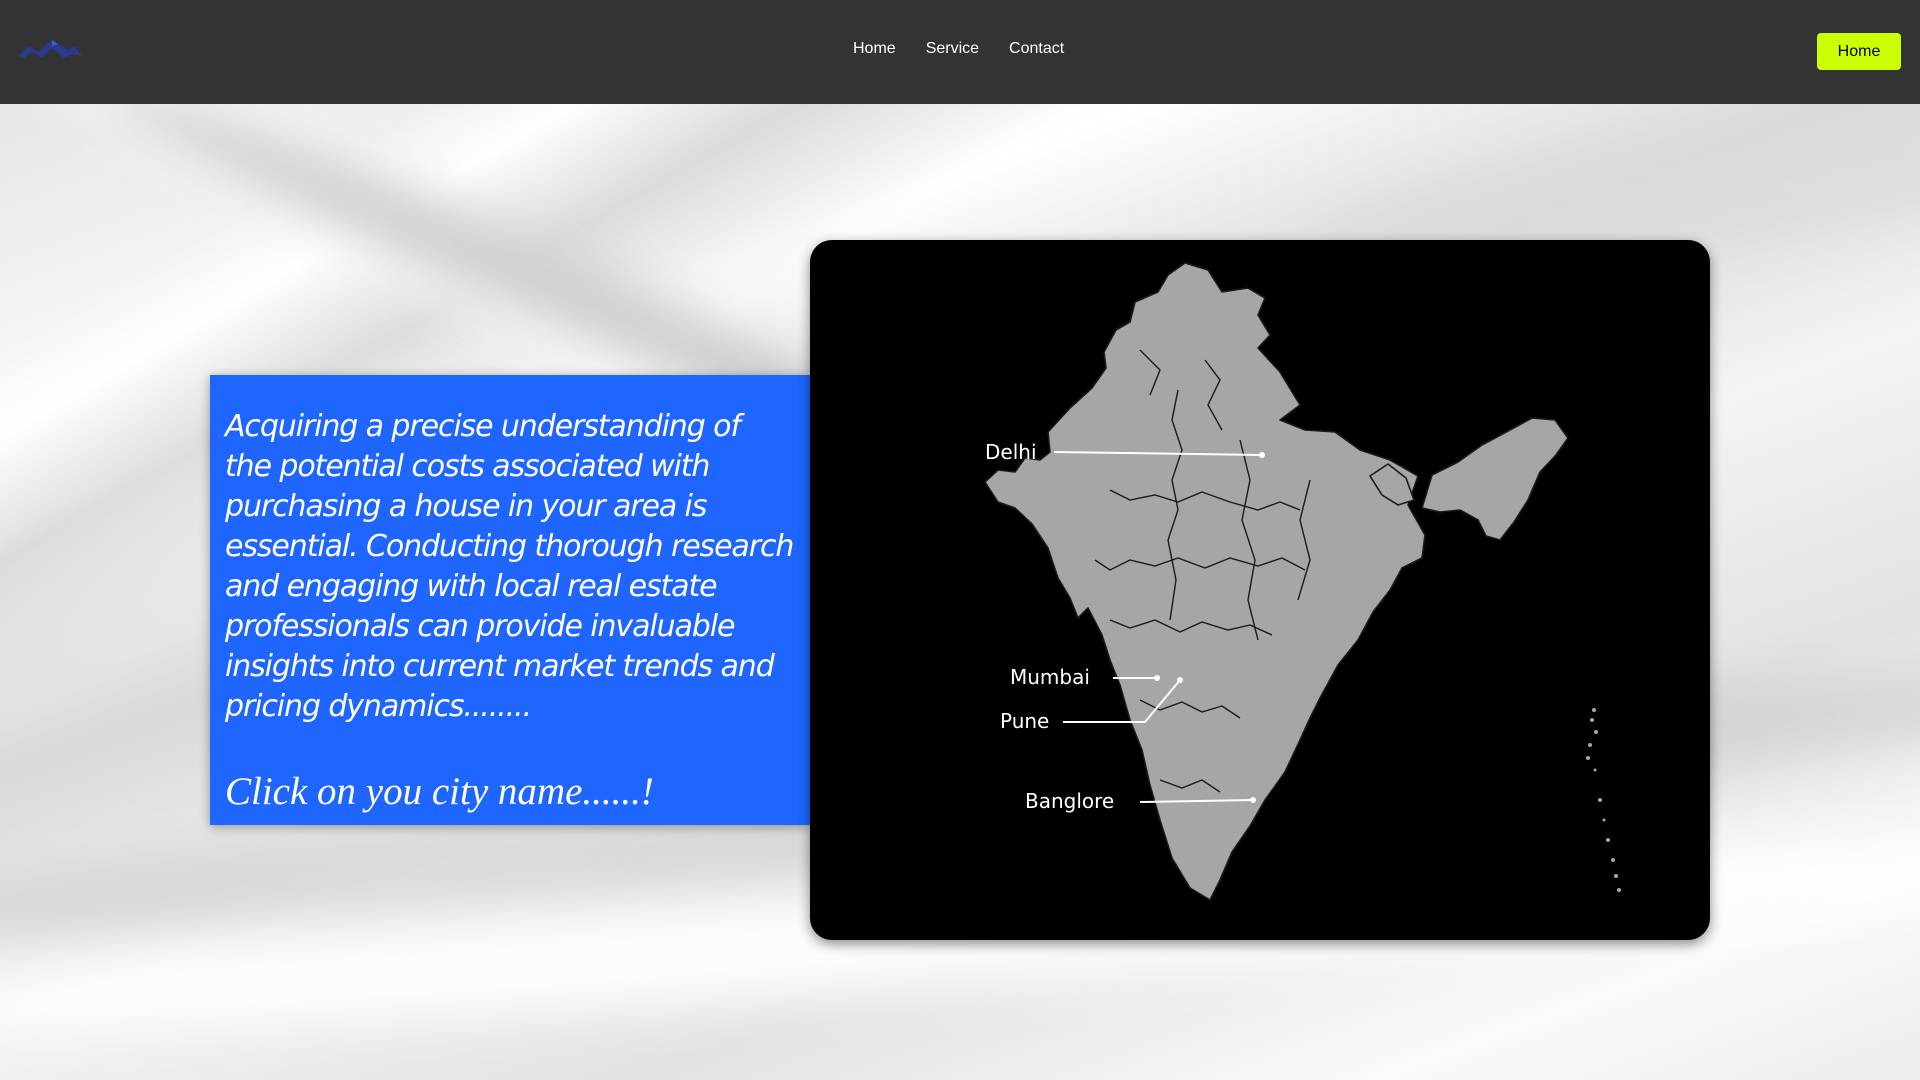  Describe the element at coordinates (1180, 680) in the screenshot. I see `pune-marker` at that location.